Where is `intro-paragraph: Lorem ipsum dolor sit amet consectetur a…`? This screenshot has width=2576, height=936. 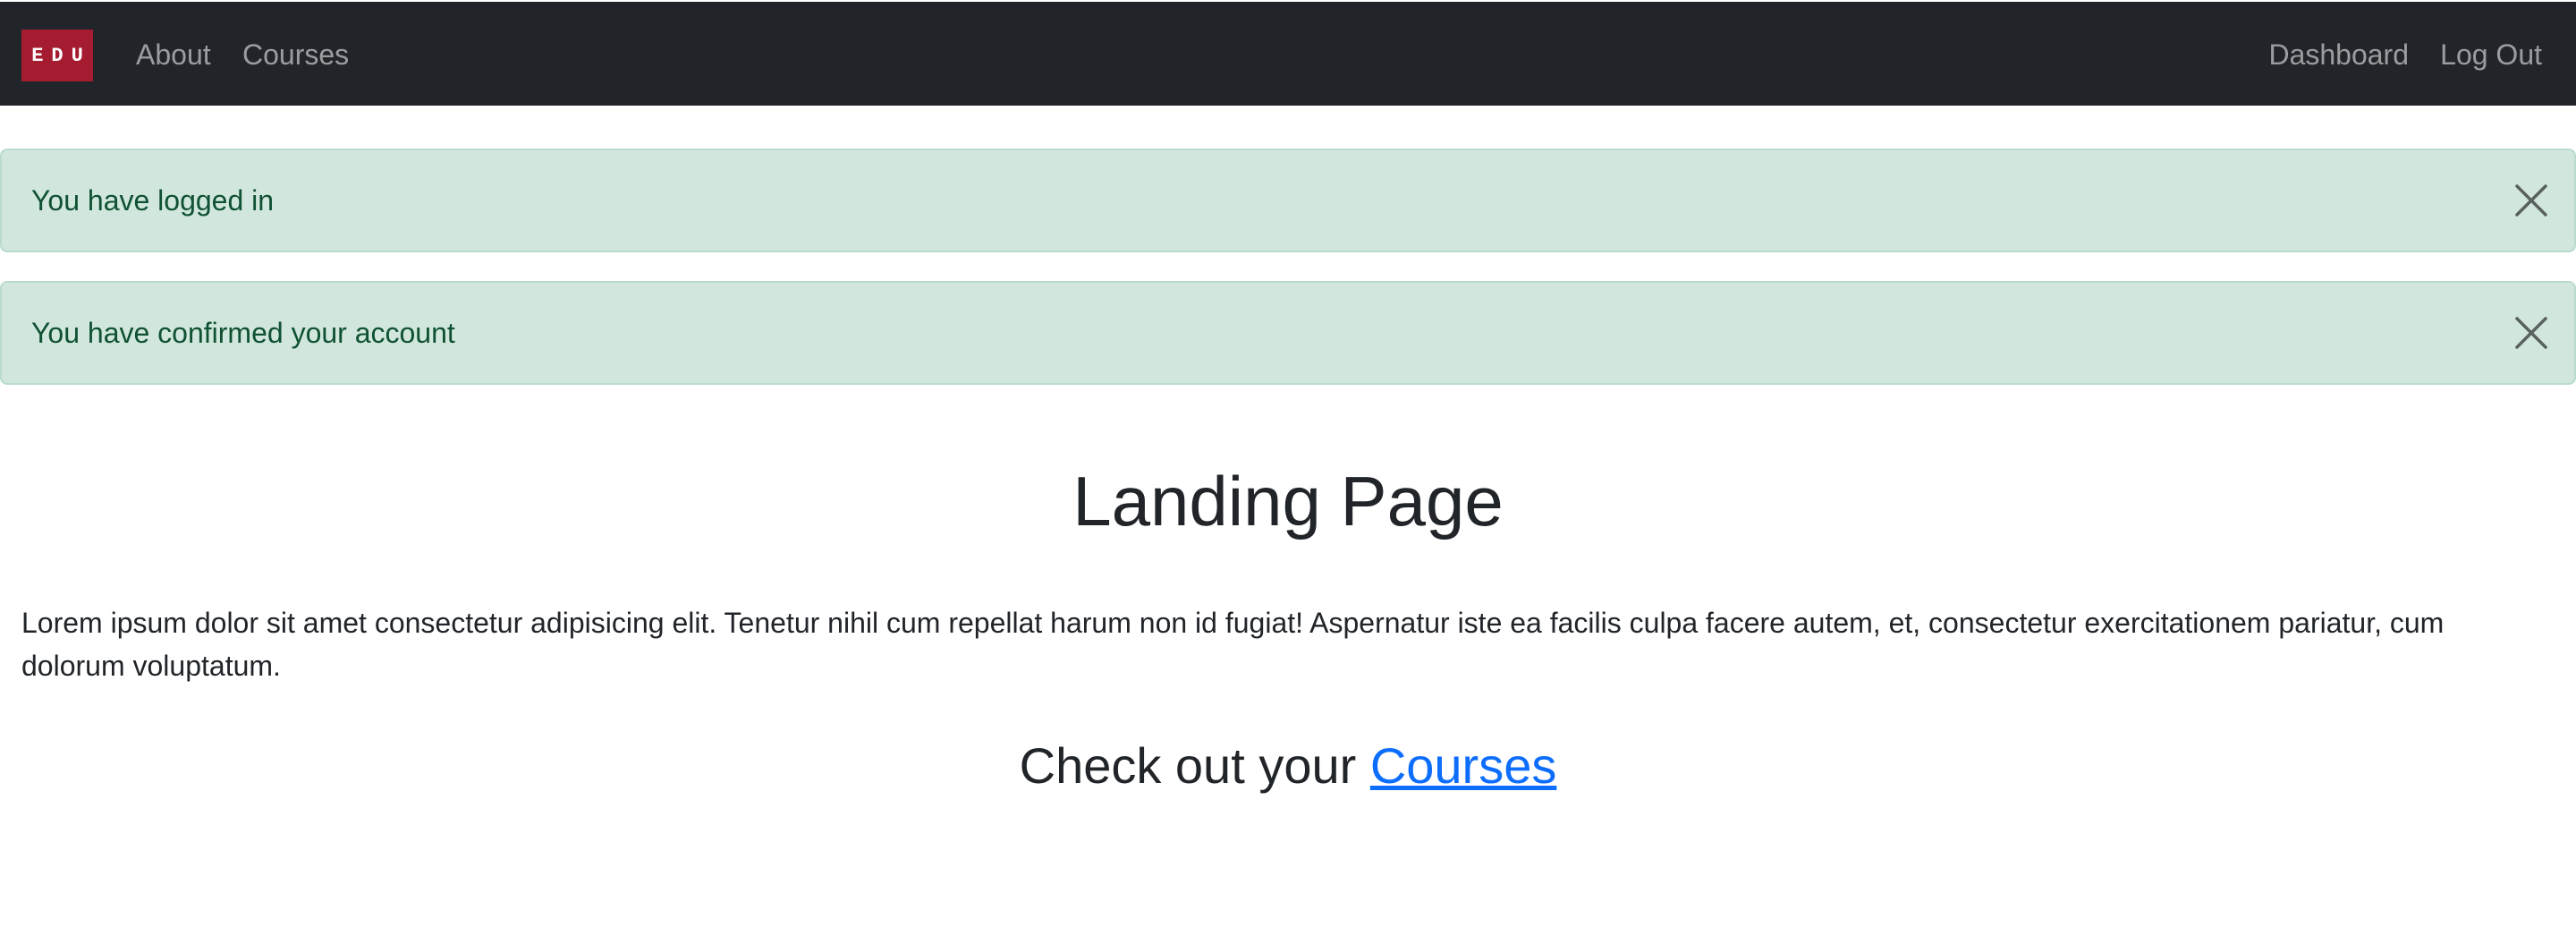
intro-paragraph: Lorem ipsum dolor sit amet consectetur a… is located at coordinates (1233, 644).